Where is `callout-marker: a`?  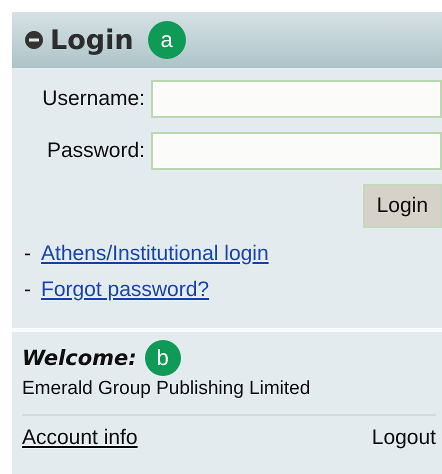 callout-marker: a is located at coordinates (167, 40).